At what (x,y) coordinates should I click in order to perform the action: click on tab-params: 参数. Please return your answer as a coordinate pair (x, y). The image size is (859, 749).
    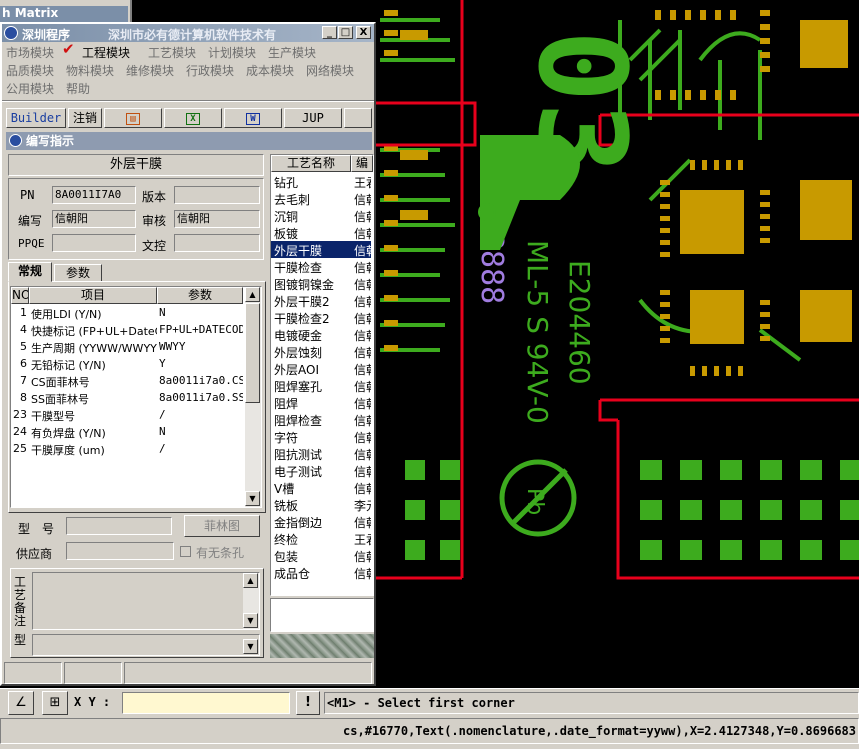
    Looking at the image, I should click on (78, 273).